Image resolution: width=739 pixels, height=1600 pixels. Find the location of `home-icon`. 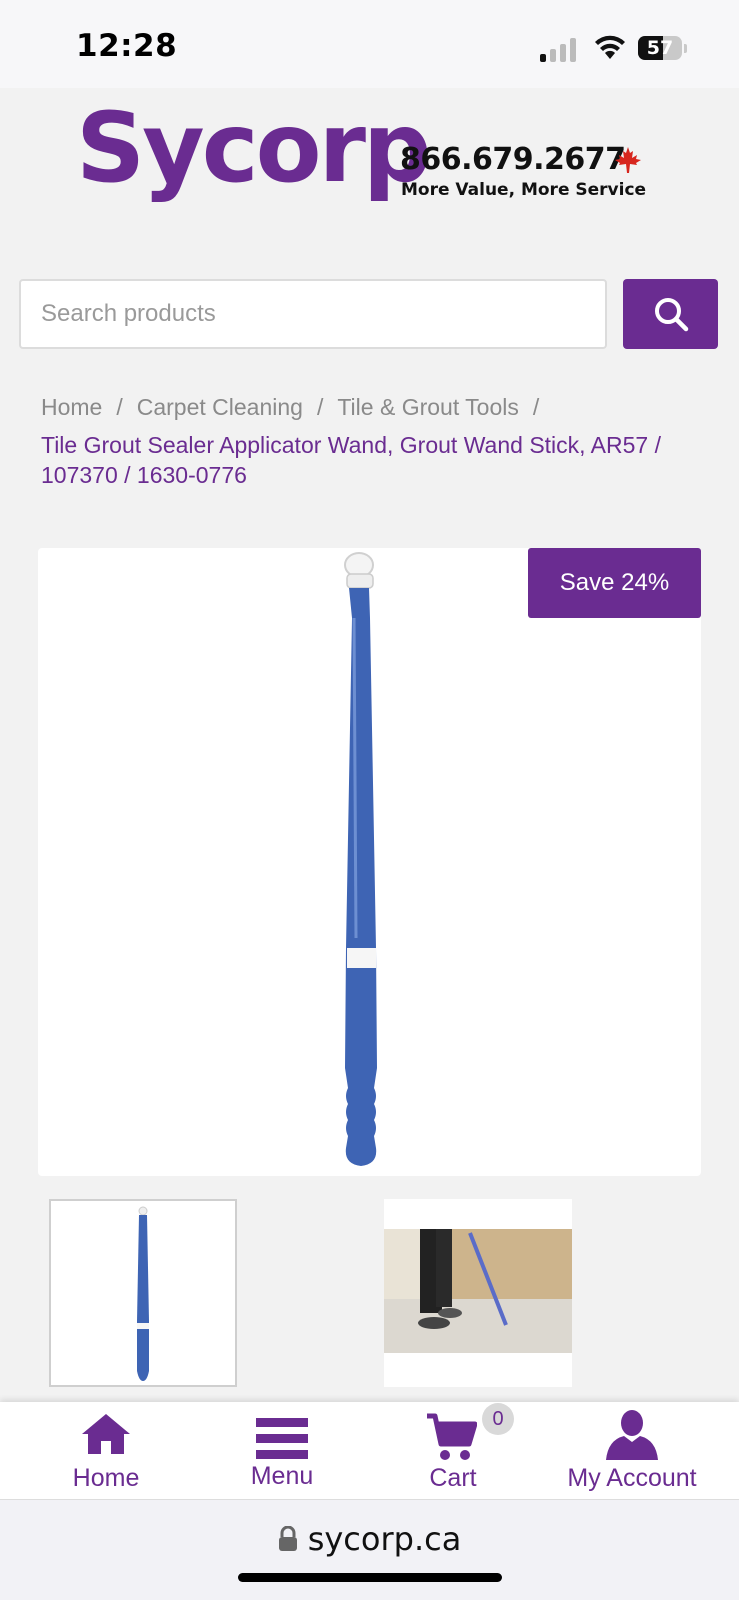

home-icon is located at coordinates (106, 1434).